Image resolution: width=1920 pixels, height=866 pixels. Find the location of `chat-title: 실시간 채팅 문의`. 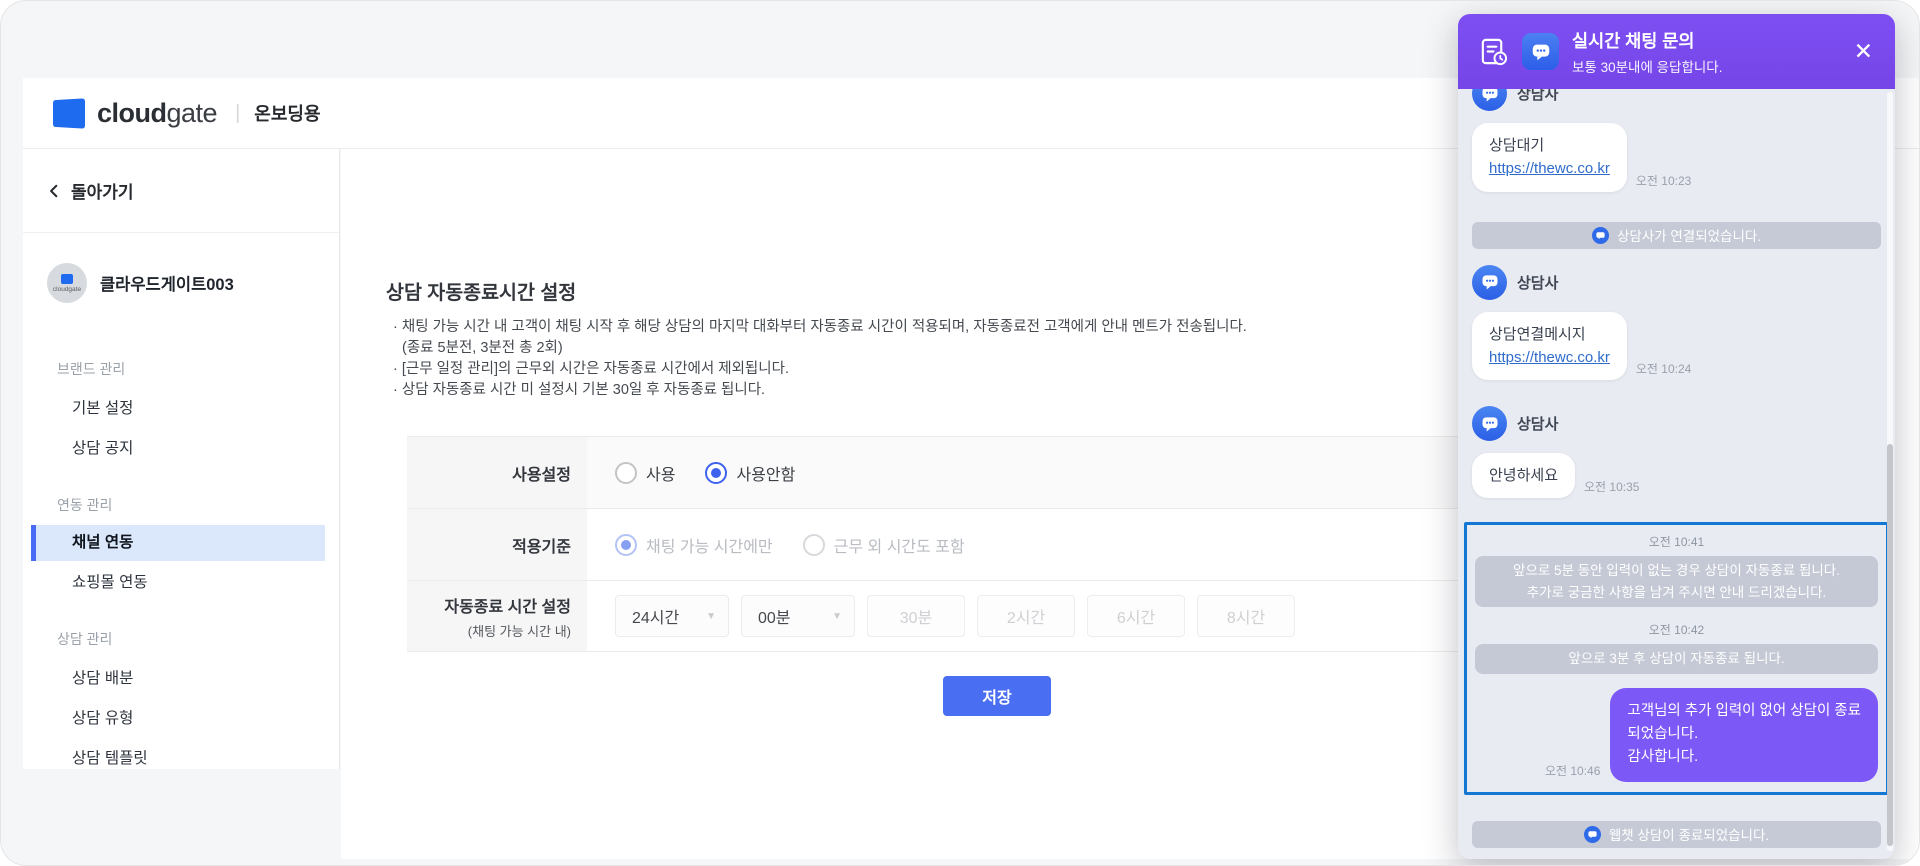

chat-title: 실시간 채팅 문의 is located at coordinates (1633, 40).